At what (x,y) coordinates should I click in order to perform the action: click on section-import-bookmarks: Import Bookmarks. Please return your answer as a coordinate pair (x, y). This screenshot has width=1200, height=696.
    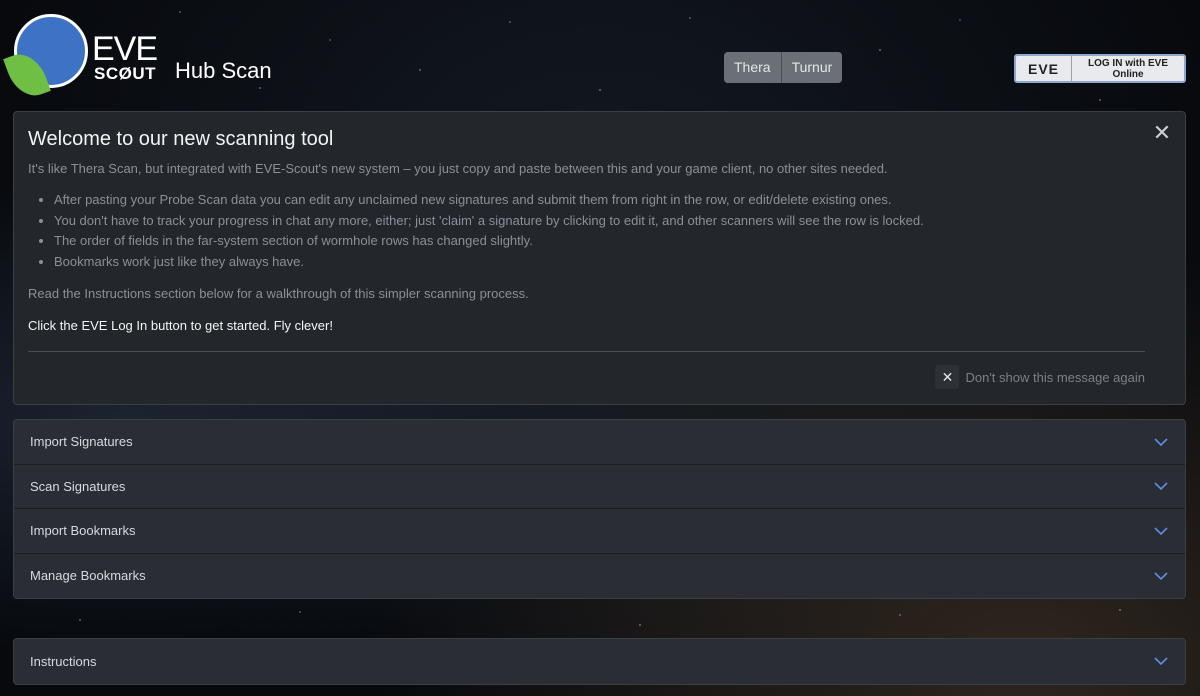
    Looking at the image, I should click on (599, 531).